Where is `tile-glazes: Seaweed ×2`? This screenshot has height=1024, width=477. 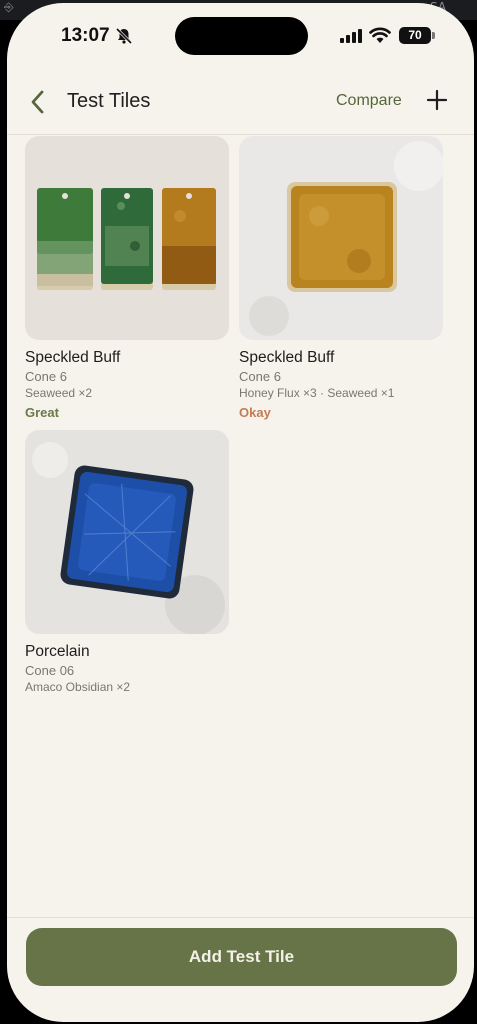
tile-glazes: Seaweed ×2 is located at coordinates (59, 393).